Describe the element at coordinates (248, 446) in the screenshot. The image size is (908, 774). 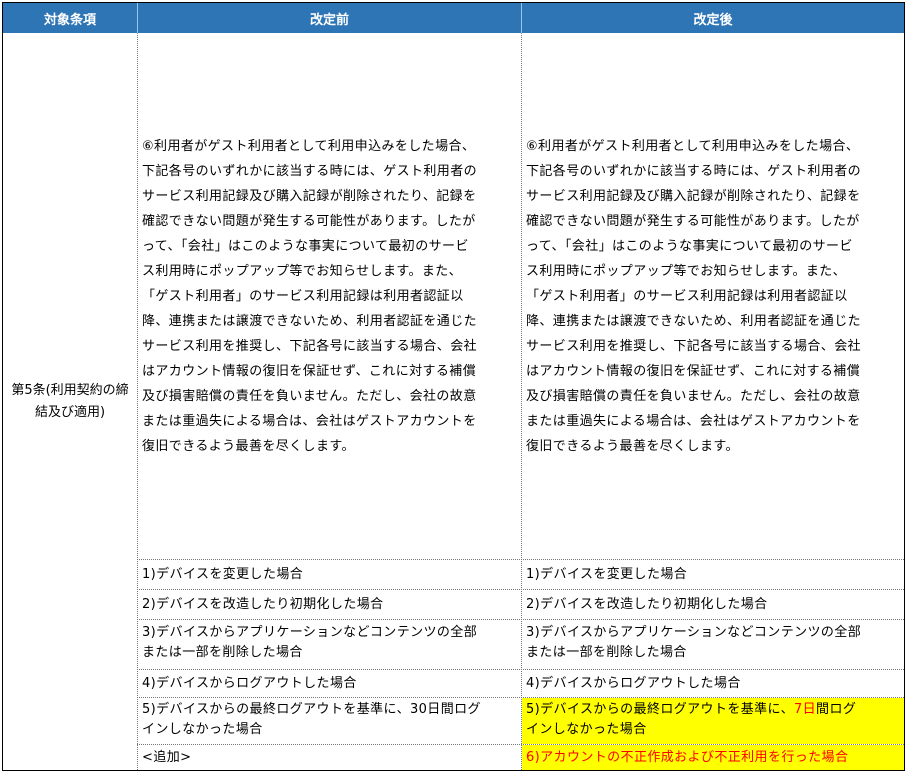
I see `before-paragraph-line: 復旧できるよう最善を尽くします。` at that location.